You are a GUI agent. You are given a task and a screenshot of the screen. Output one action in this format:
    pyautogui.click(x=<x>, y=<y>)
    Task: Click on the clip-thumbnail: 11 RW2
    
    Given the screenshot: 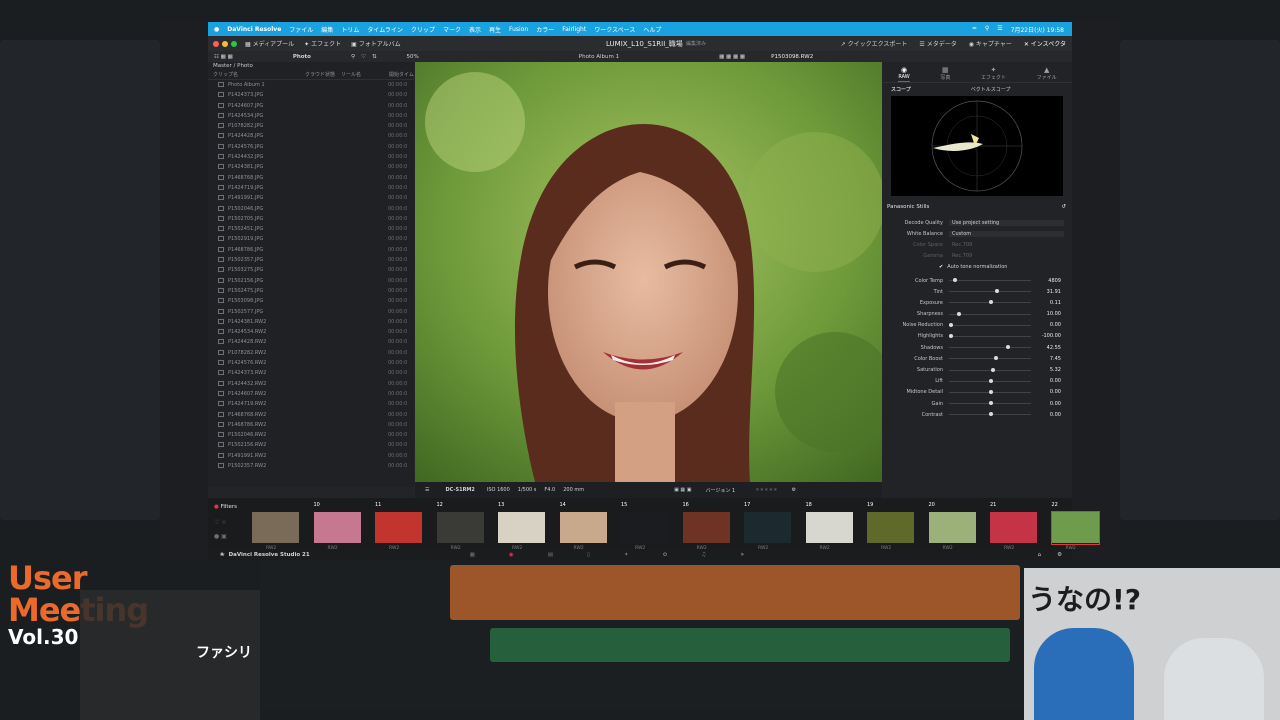 What is the action you would take?
    pyautogui.click(x=398, y=526)
    